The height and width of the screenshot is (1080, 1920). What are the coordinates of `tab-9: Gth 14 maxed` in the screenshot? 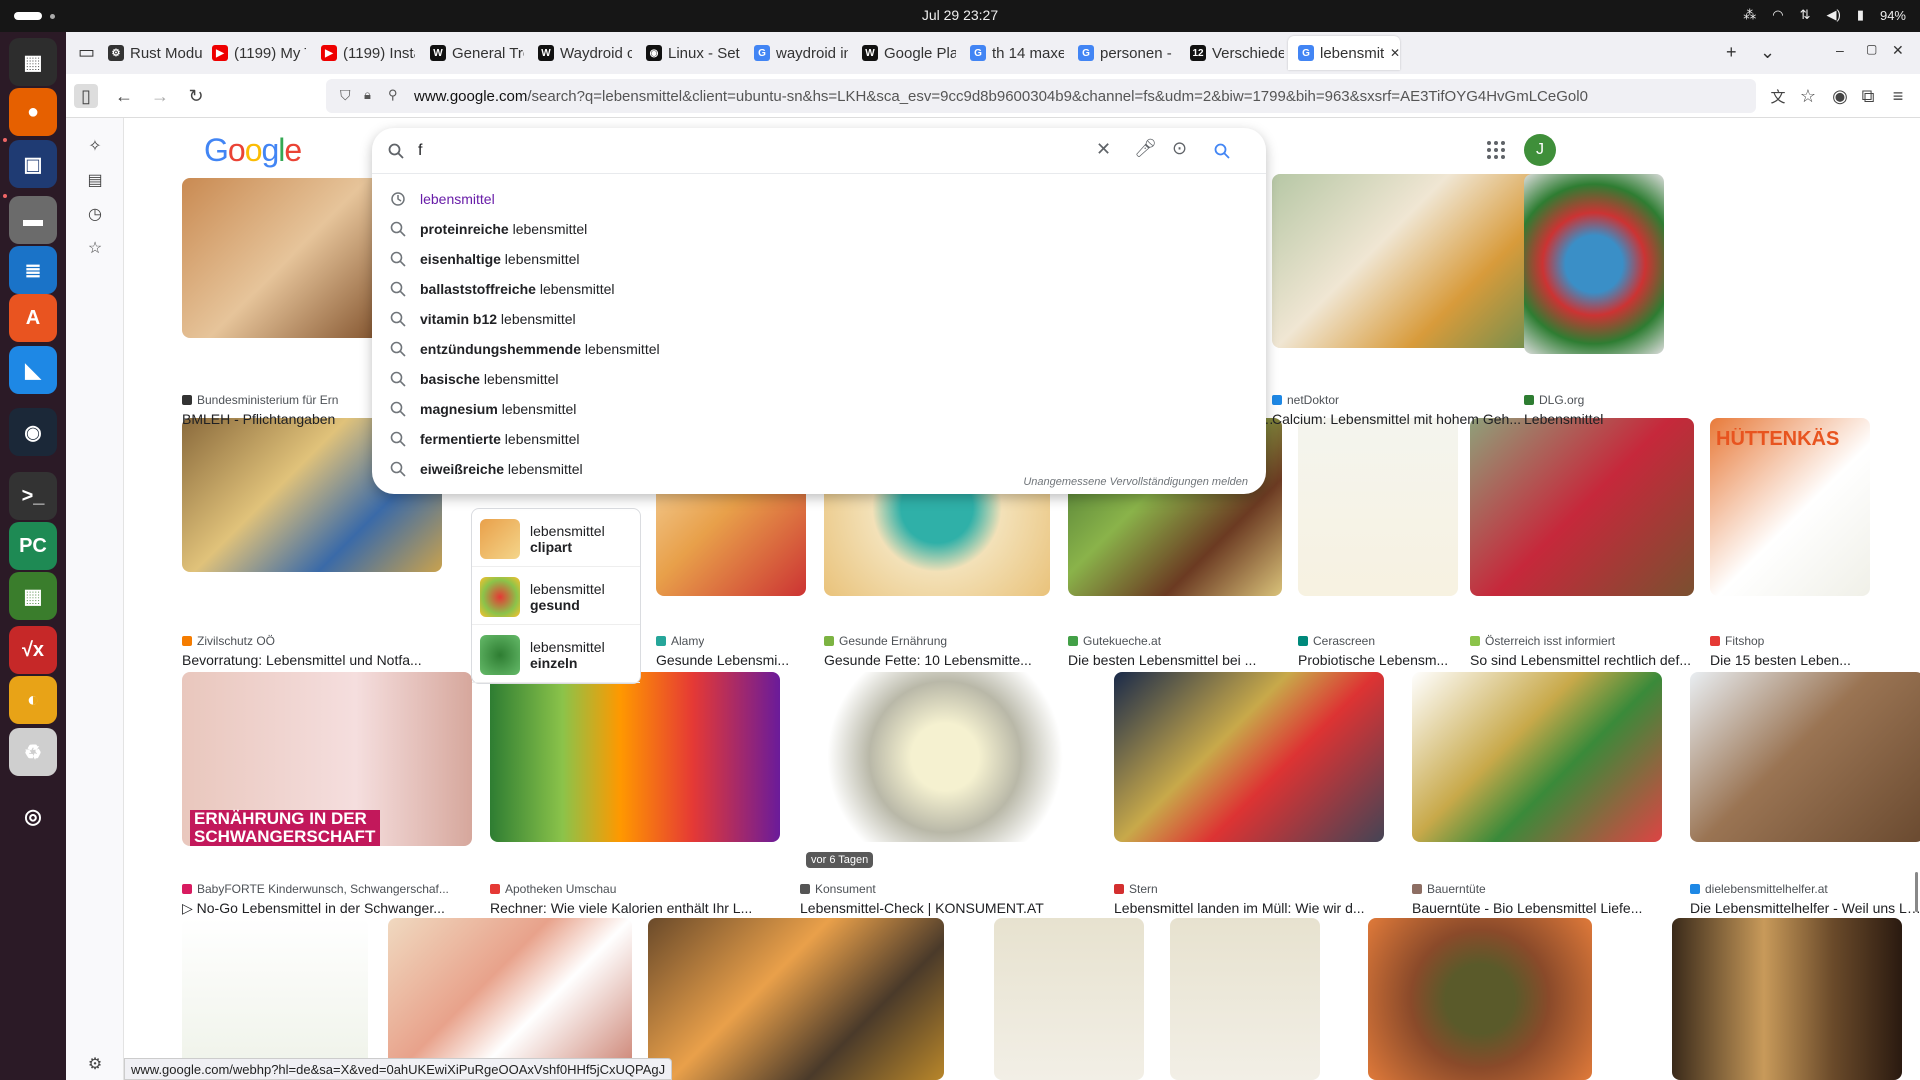 It's located at (1012, 53).